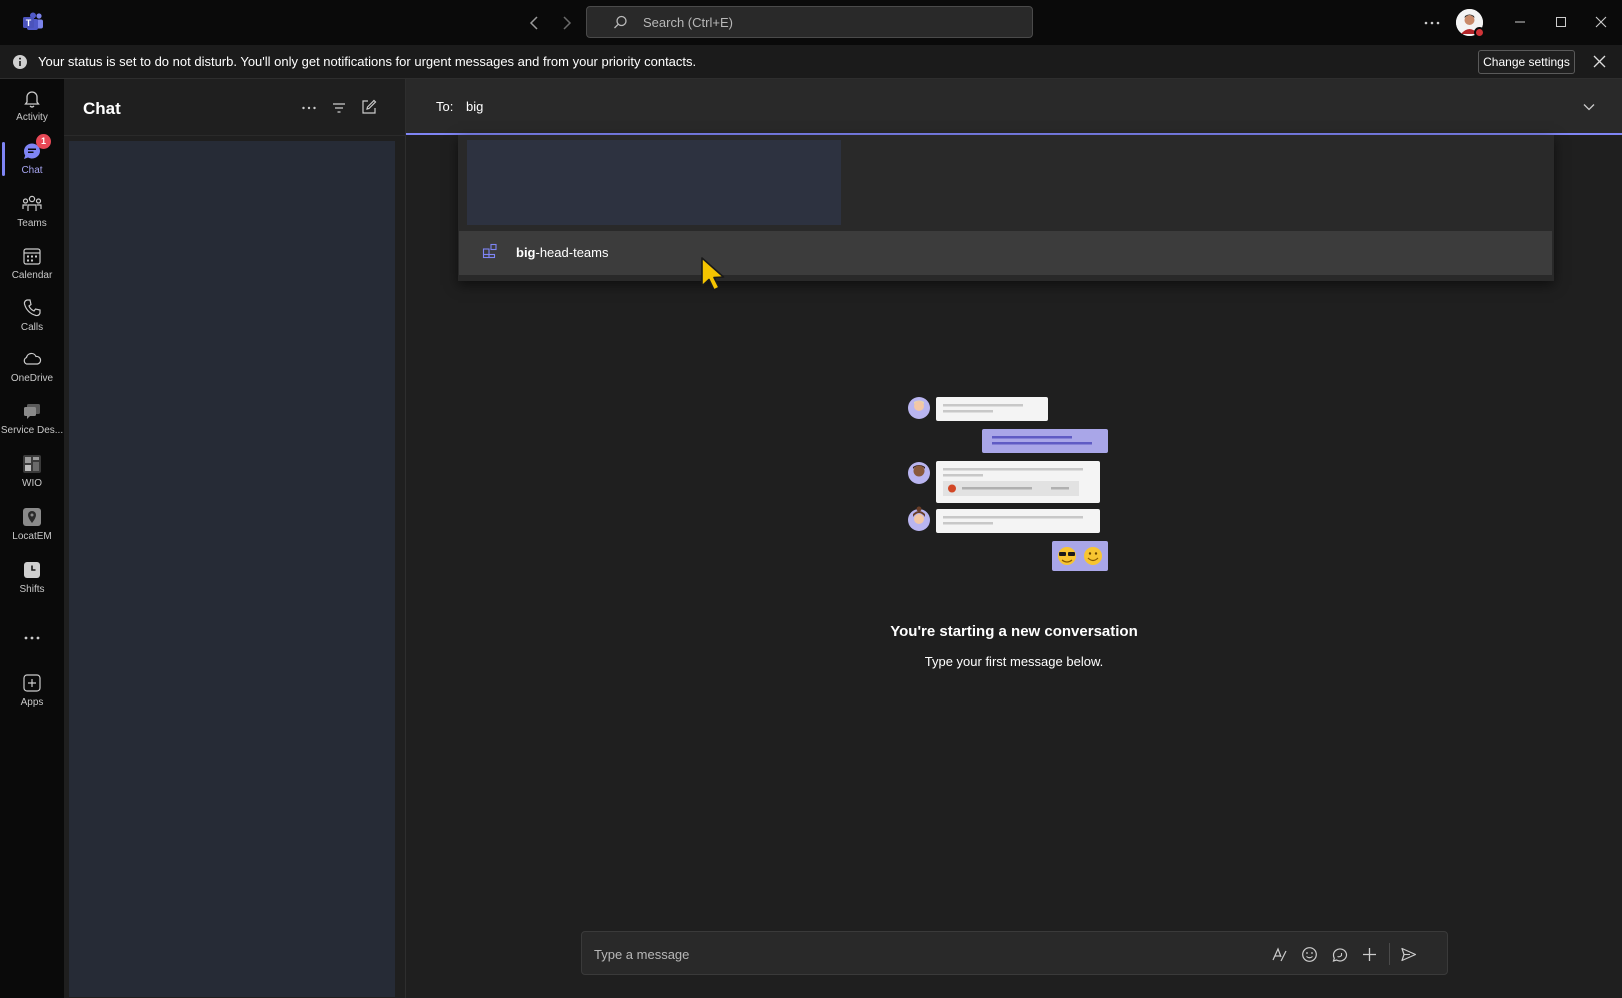  I want to click on close-window-icon, so click(1601, 22).